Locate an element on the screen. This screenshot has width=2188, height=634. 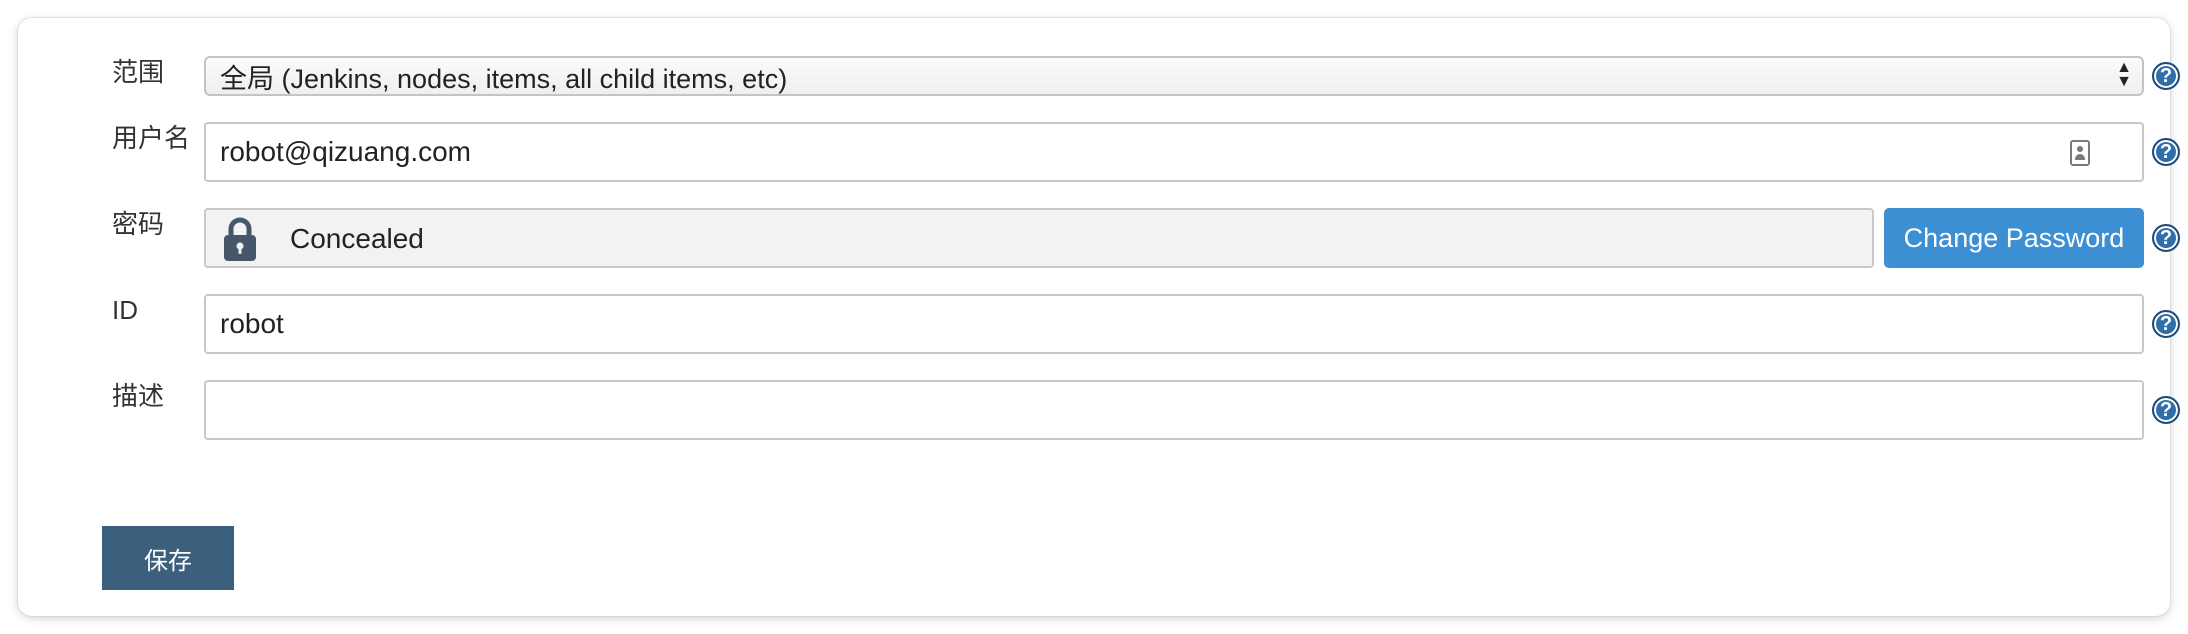
scope-help-icon: ? is located at coordinates (2166, 76).